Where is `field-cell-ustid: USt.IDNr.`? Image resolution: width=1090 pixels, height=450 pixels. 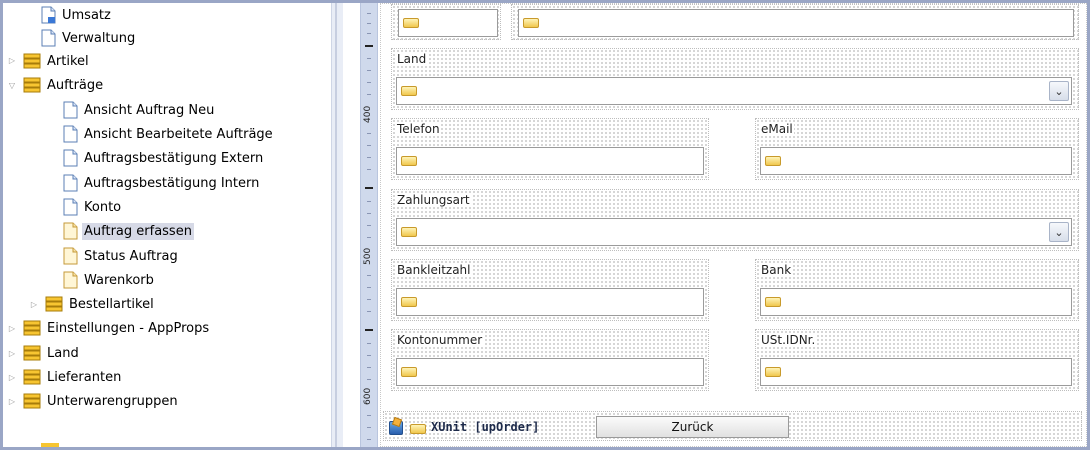 field-cell-ustid: USt.IDNr. is located at coordinates (917, 360).